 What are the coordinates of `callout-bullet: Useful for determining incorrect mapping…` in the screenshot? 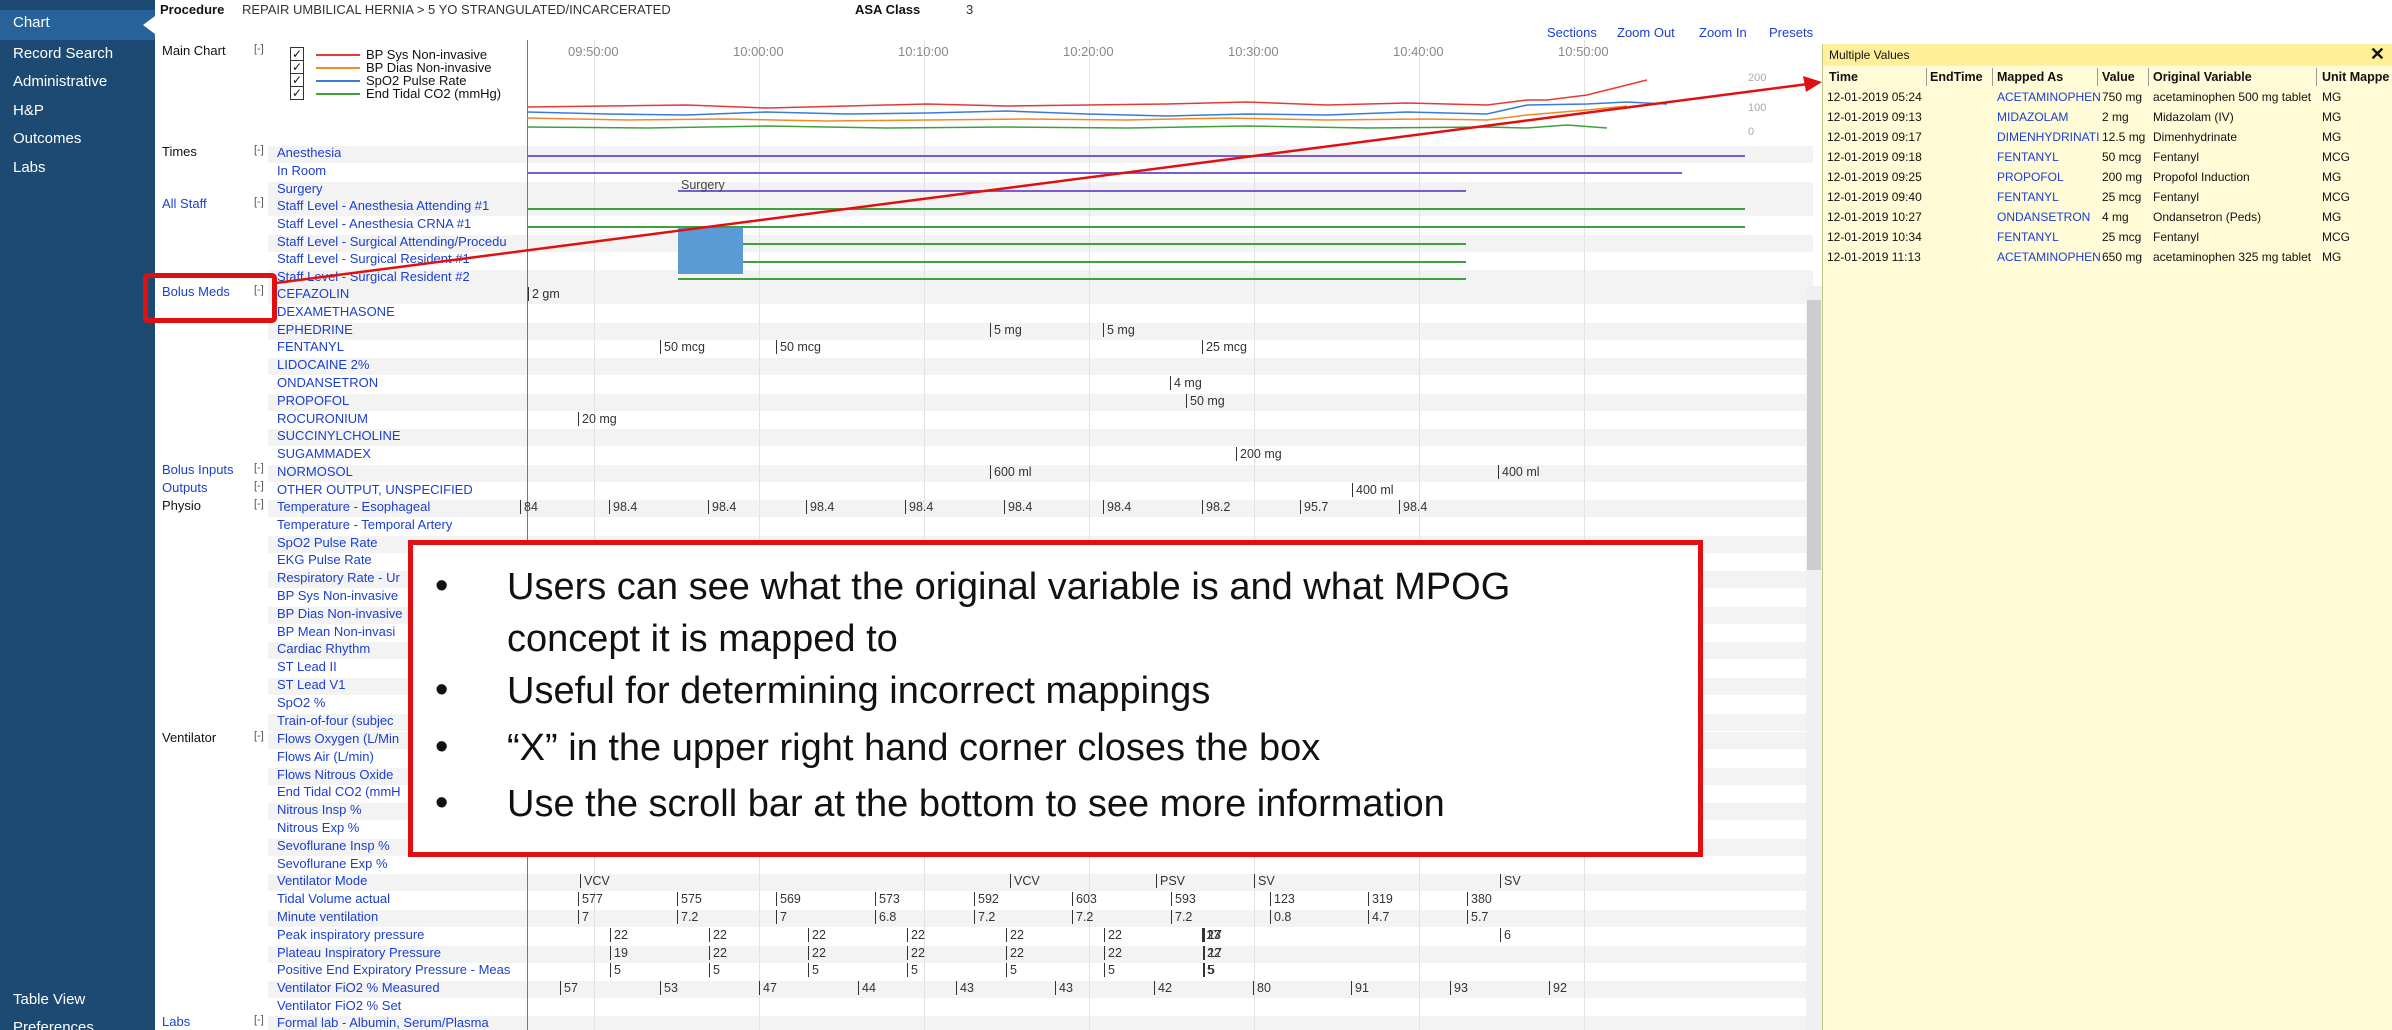 It's located at (859, 691).